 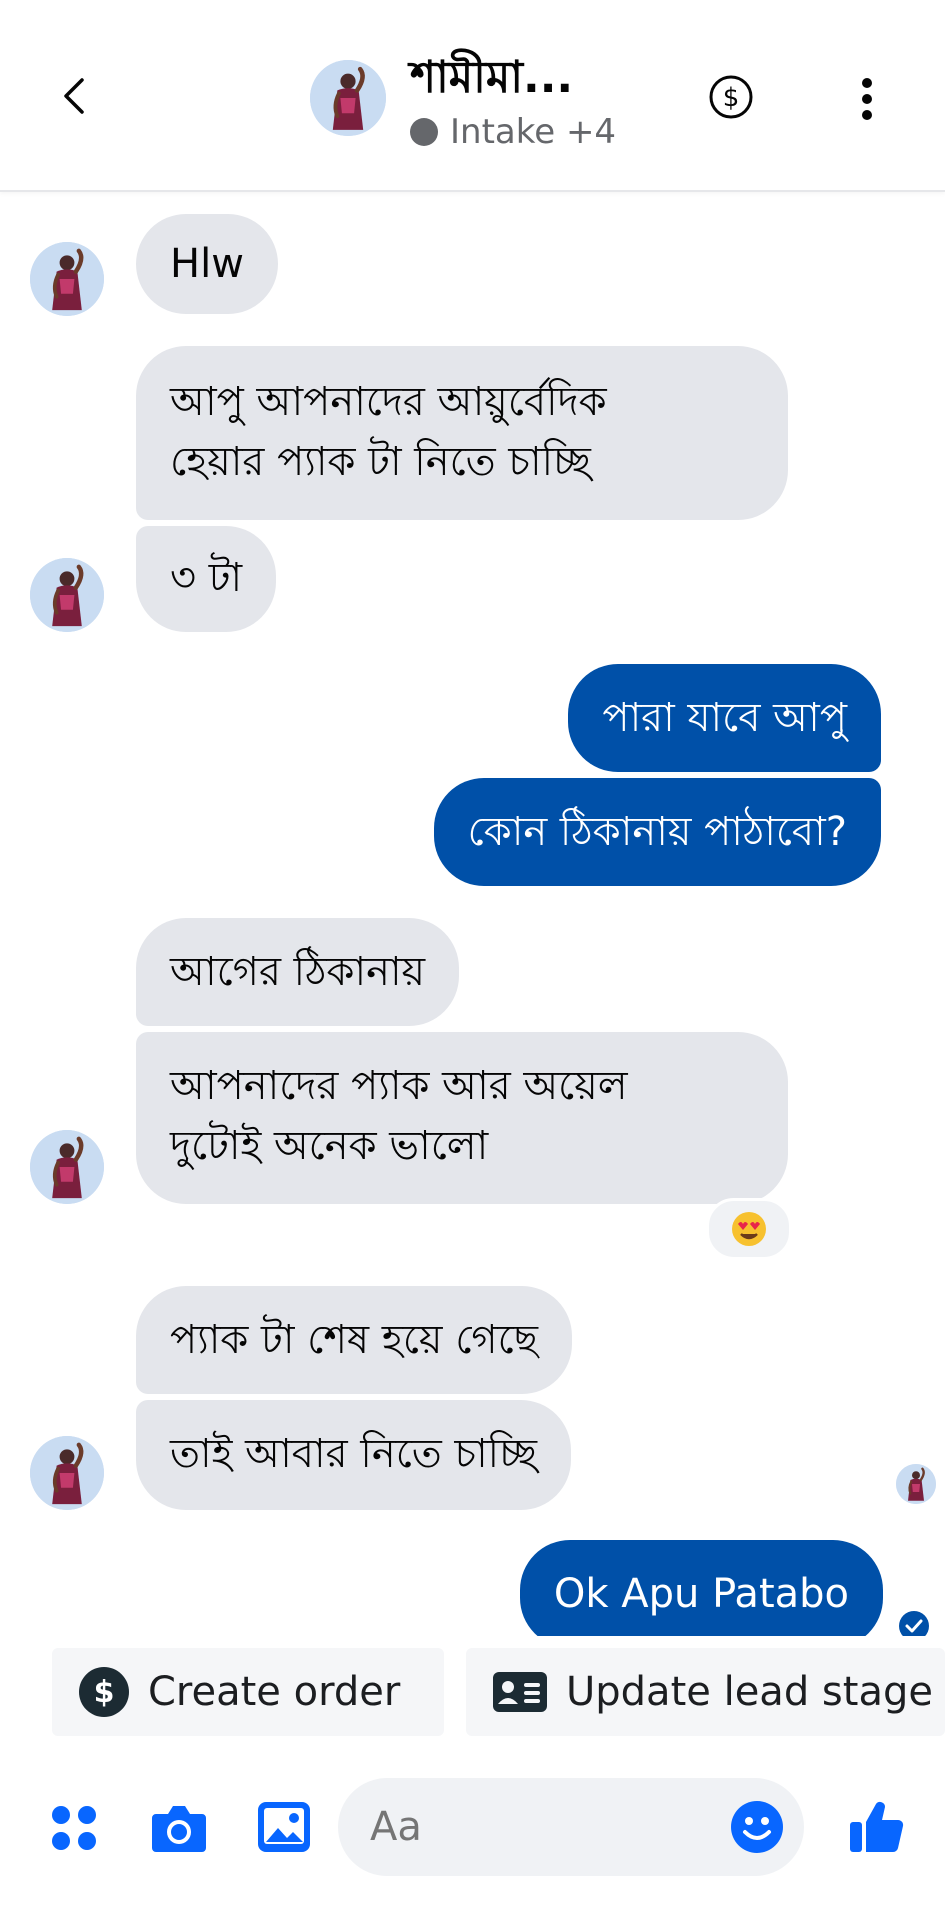 I want to click on emoji-icon, so click(x=757, y=1827).